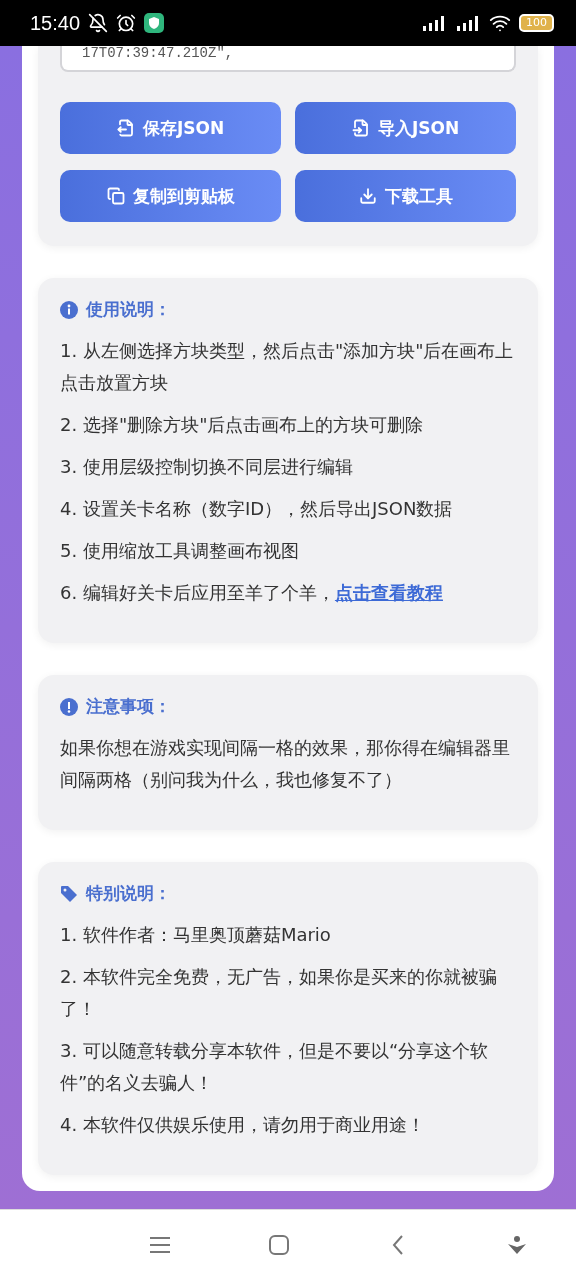 The height and width of the screenshot is (1280, 576). I want to click on instruction-text: 3. 使用层级控制切换不同层进行编辑, so click(207, 467).